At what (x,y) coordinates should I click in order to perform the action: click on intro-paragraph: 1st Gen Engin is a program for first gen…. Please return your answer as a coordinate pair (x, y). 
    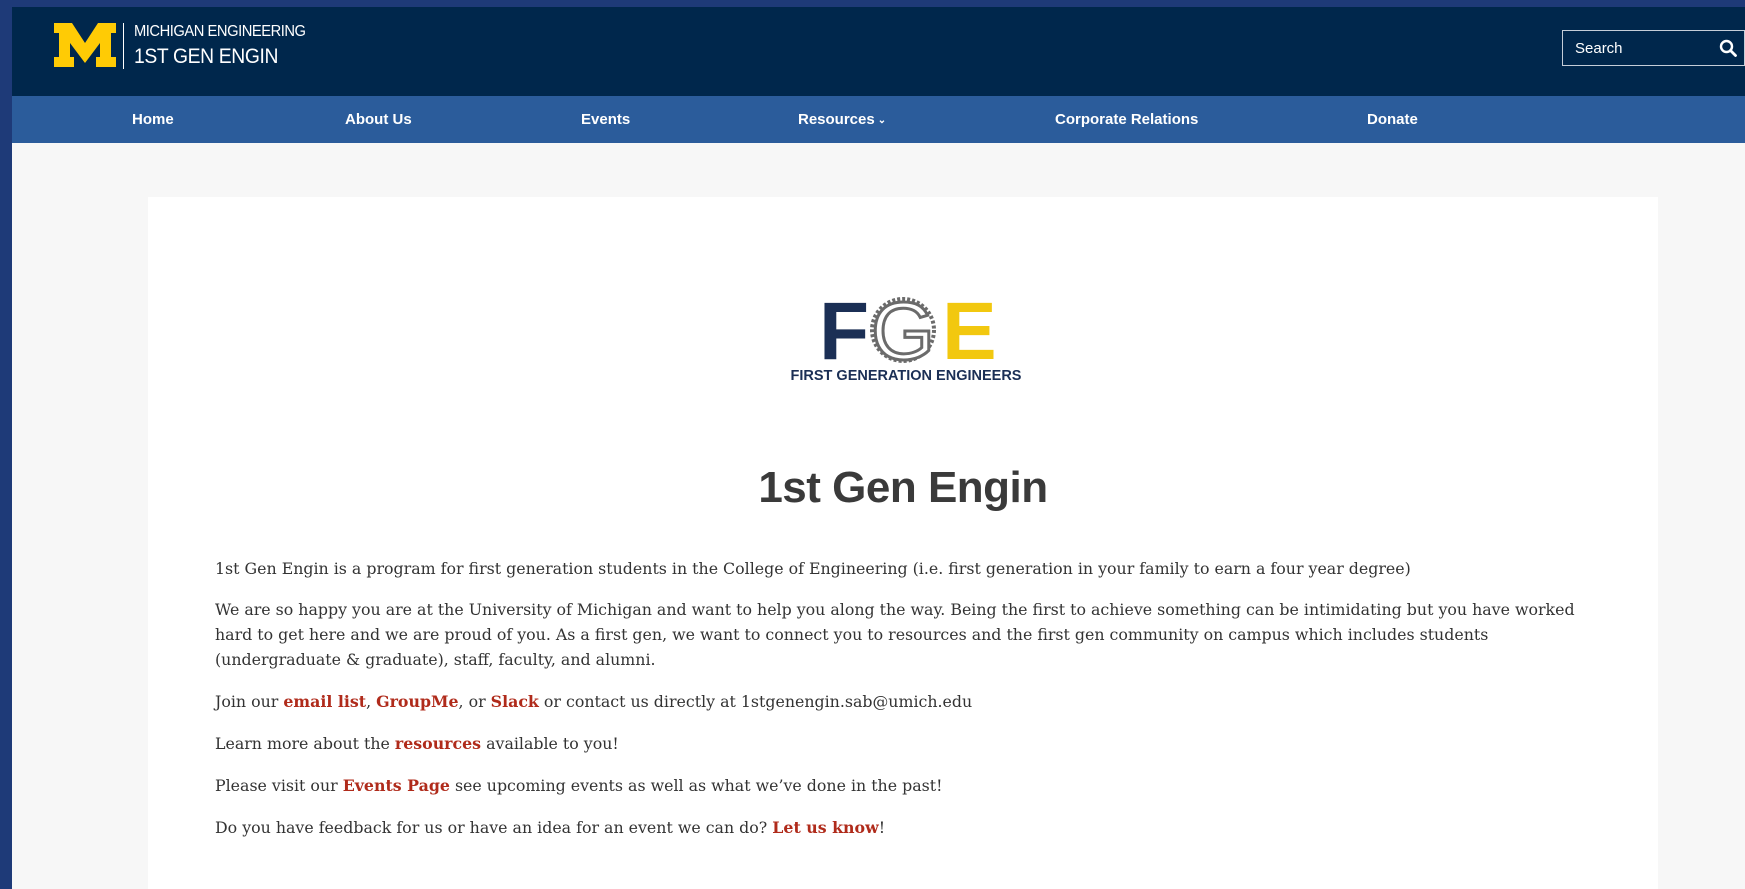
    Looking at the image, I should click on (813, 568).